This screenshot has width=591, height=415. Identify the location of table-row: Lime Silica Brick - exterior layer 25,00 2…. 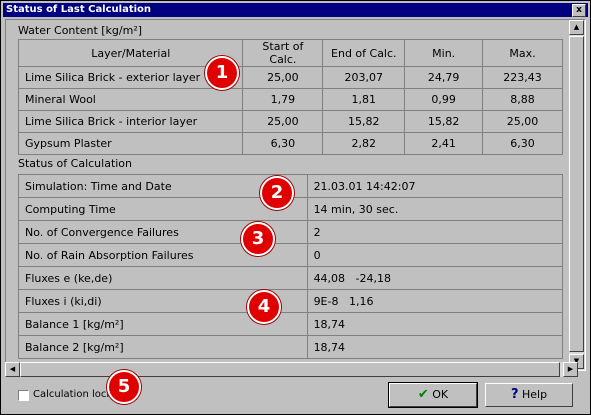
(290, 77).